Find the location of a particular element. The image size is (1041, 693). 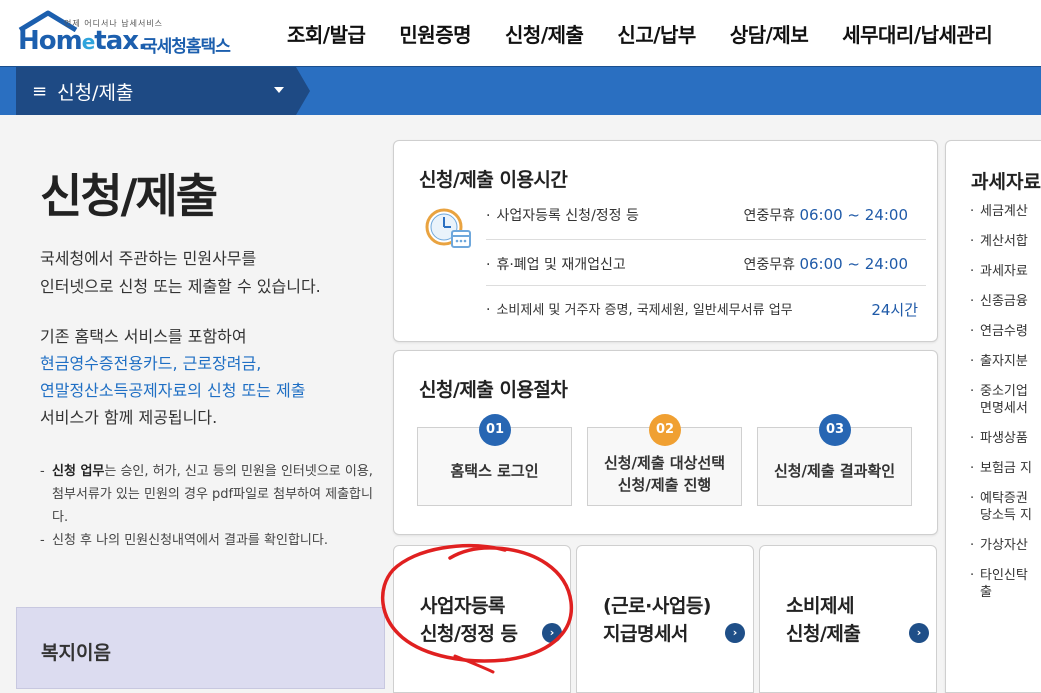

card-label: (근로·사업등) 지급명세서 is located at coordinates (657, 620).